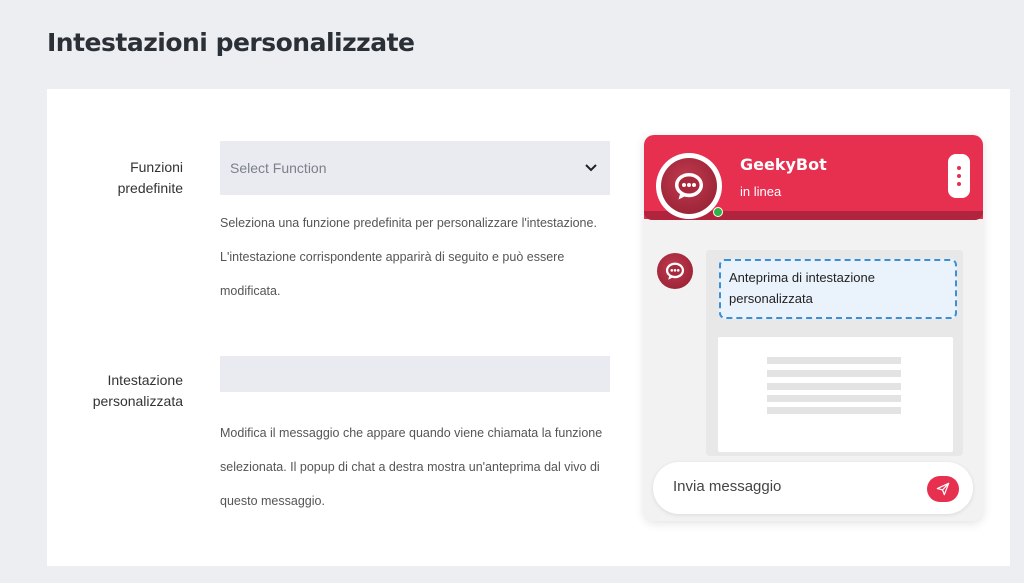 Image resolution: width=1024 pixels, height=583 pixels. I want to click on message-panel: Anteprima di intestazione personalizzata, so click(834, 353).